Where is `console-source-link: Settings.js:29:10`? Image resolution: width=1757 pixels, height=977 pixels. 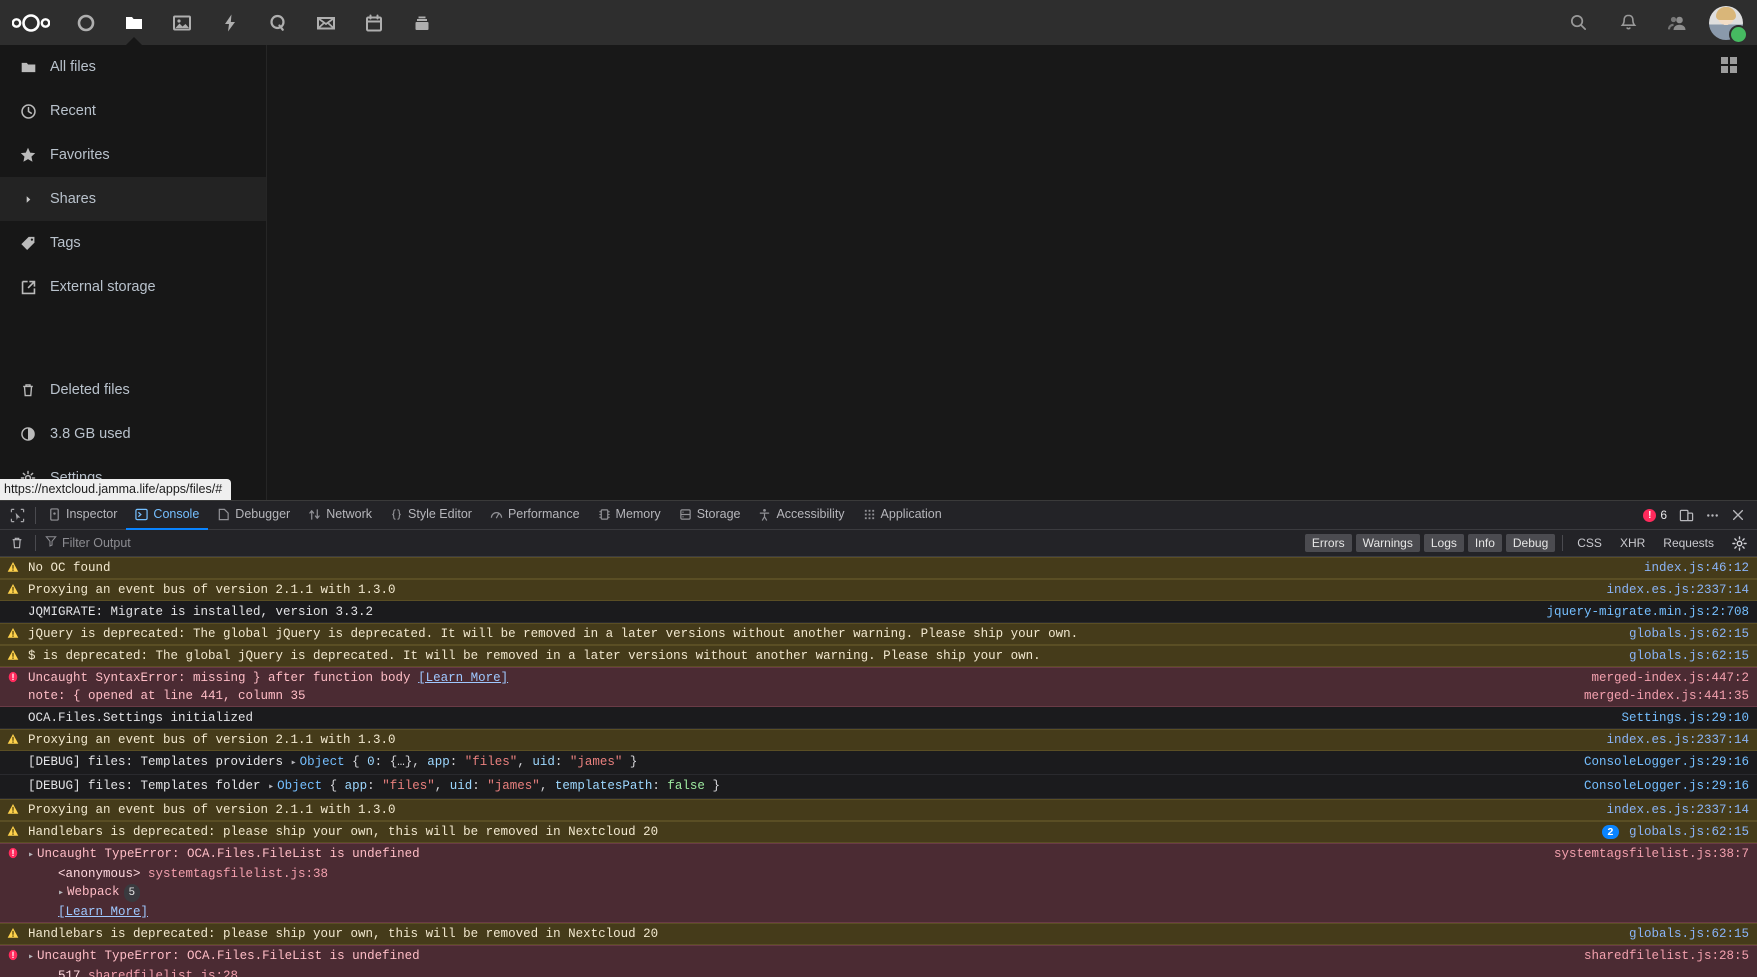 console-source-link: Settings.js:29:10 is located at coordinates (1685, 718).